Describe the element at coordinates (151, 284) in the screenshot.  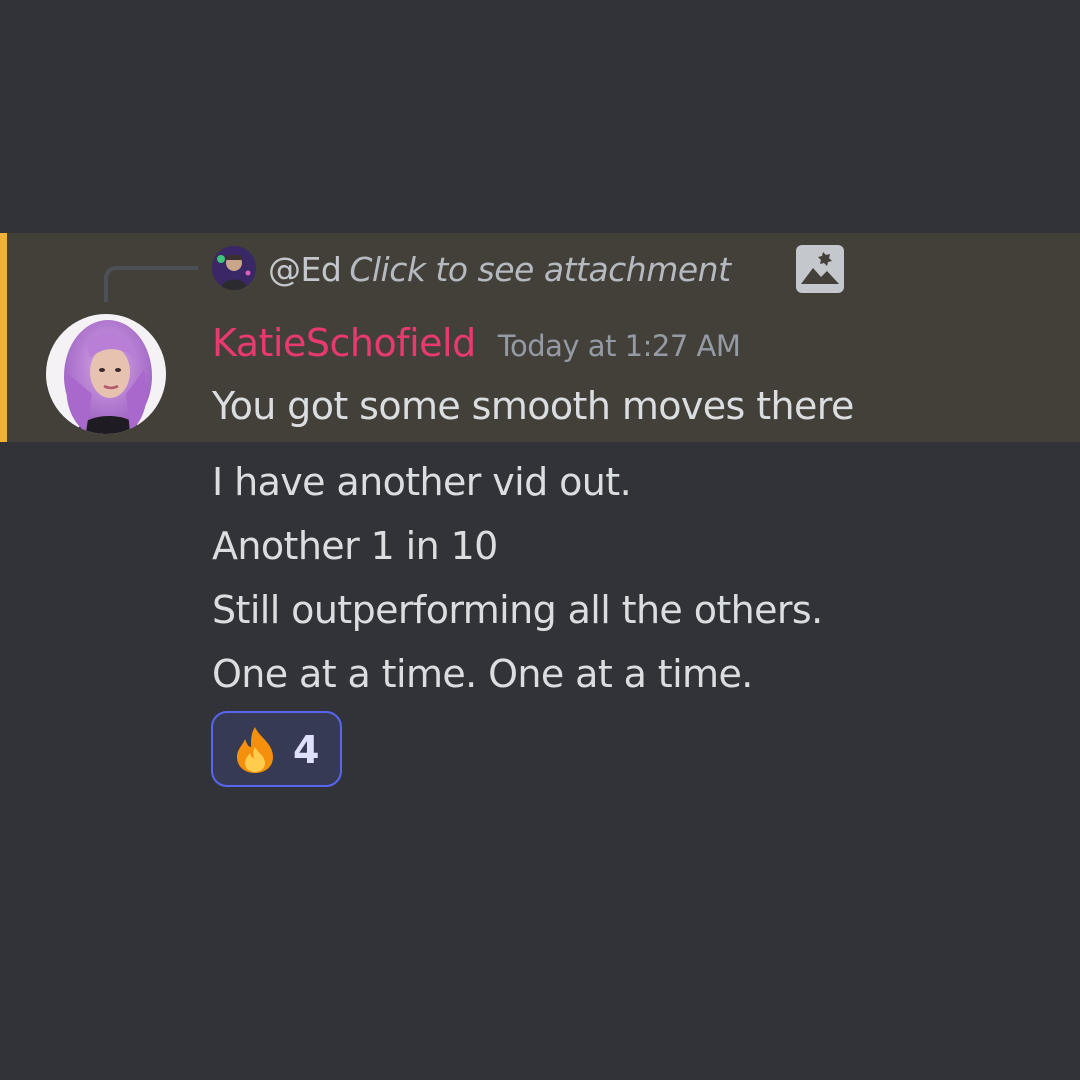
I see `reply-connector-line` at that location.